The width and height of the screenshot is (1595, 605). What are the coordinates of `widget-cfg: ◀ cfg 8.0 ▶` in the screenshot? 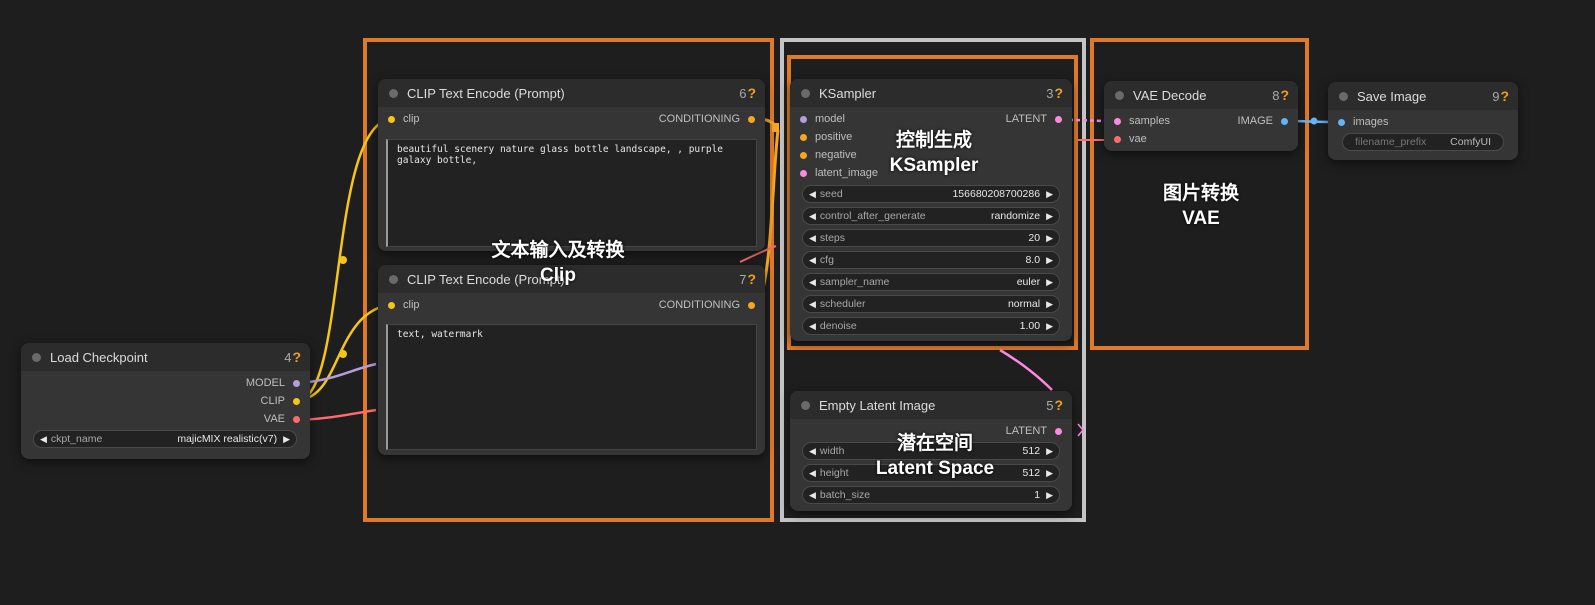 It's located at (931, 260).